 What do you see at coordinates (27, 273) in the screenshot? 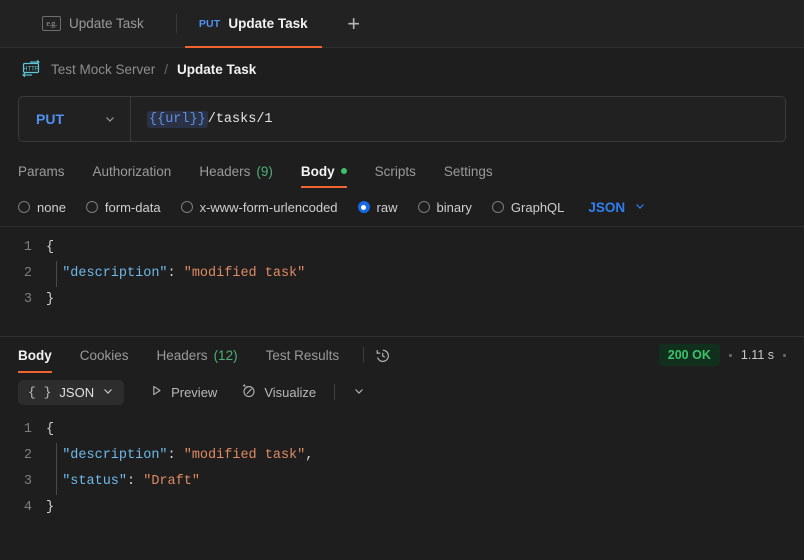
I see `line-number: 2` at bounding box center [27, 273].